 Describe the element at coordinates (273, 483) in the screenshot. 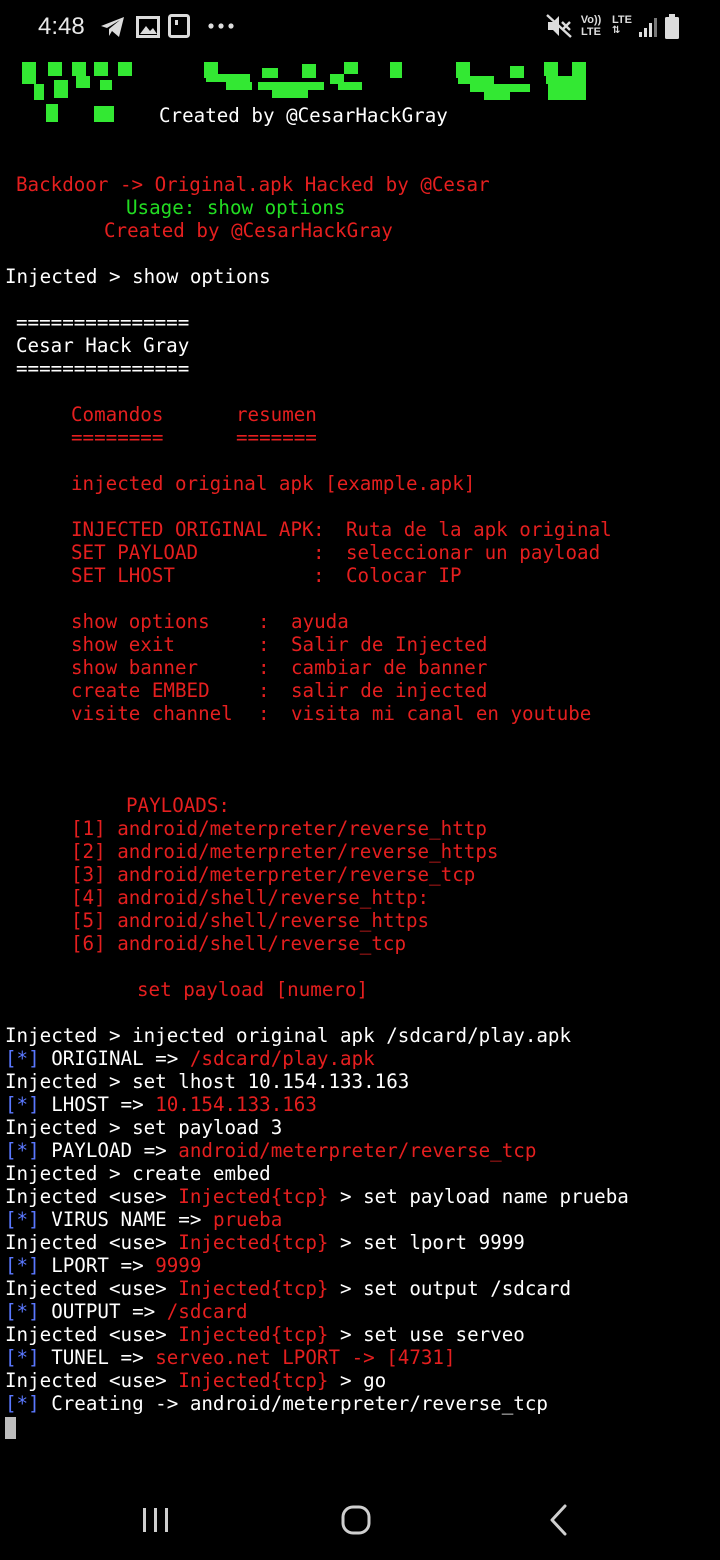

I see `inject-hint: injected original apk [example.apk]` at that location.